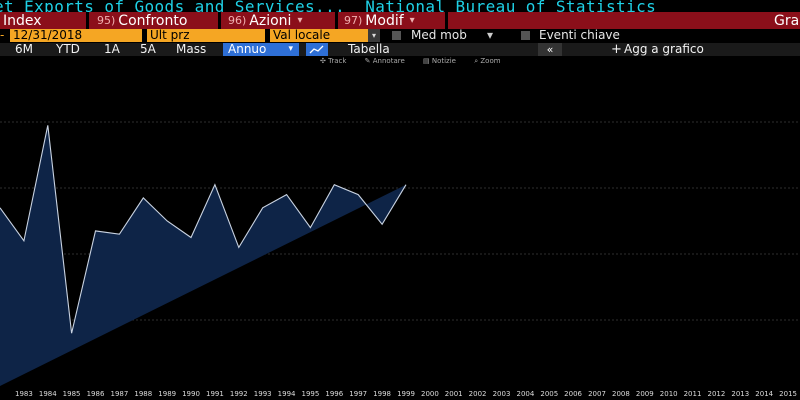 This screenshot has width=800, height=400. What do you see at coordinates (645, 394) in the screenshot?
I see `x-tick-label: 2009` at bounding box center [645, 394].